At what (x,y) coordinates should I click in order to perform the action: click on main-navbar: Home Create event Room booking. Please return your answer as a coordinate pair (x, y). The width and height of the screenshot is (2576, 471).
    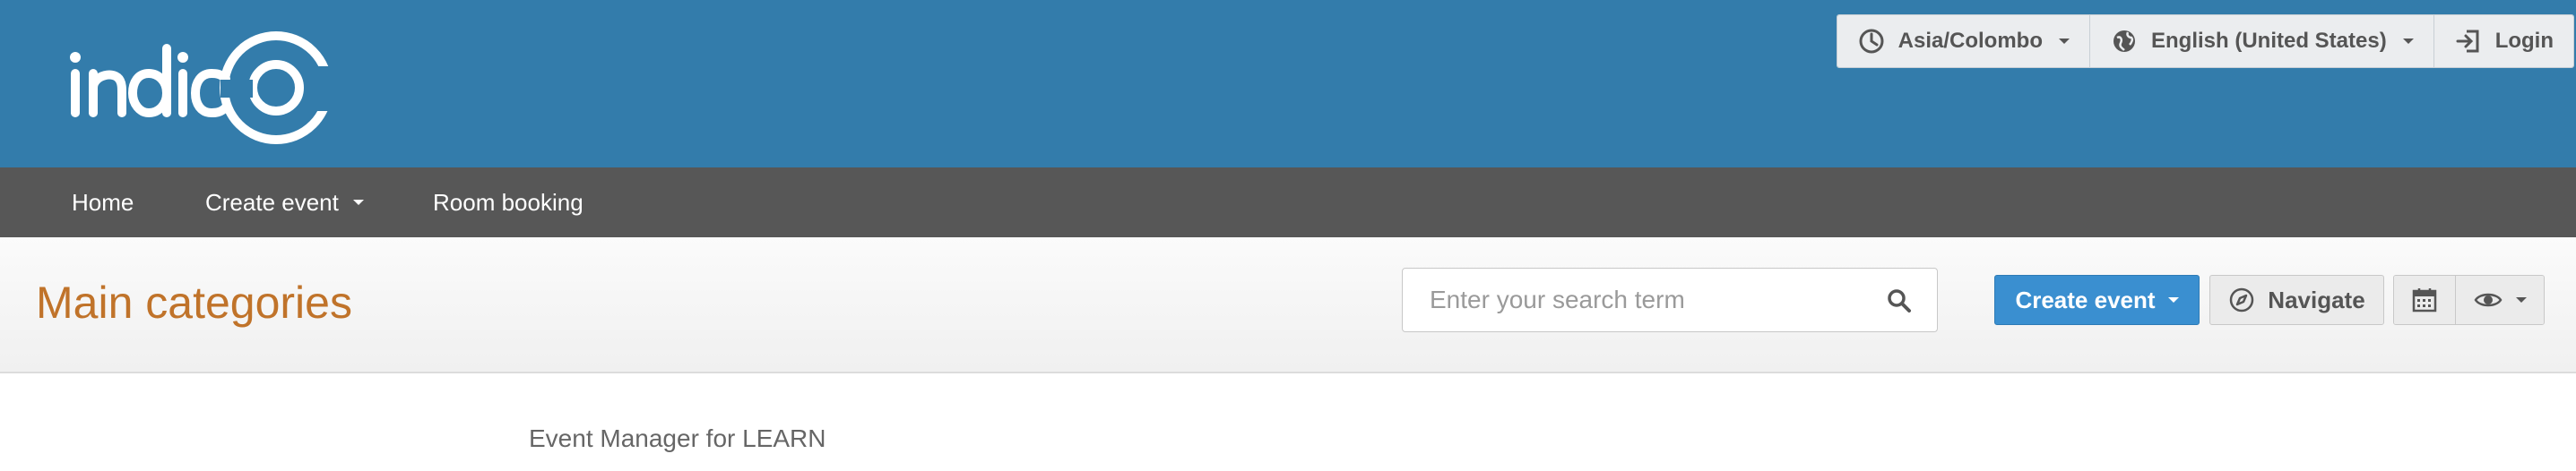
    Looking at the image, I should click on (1288, 202).